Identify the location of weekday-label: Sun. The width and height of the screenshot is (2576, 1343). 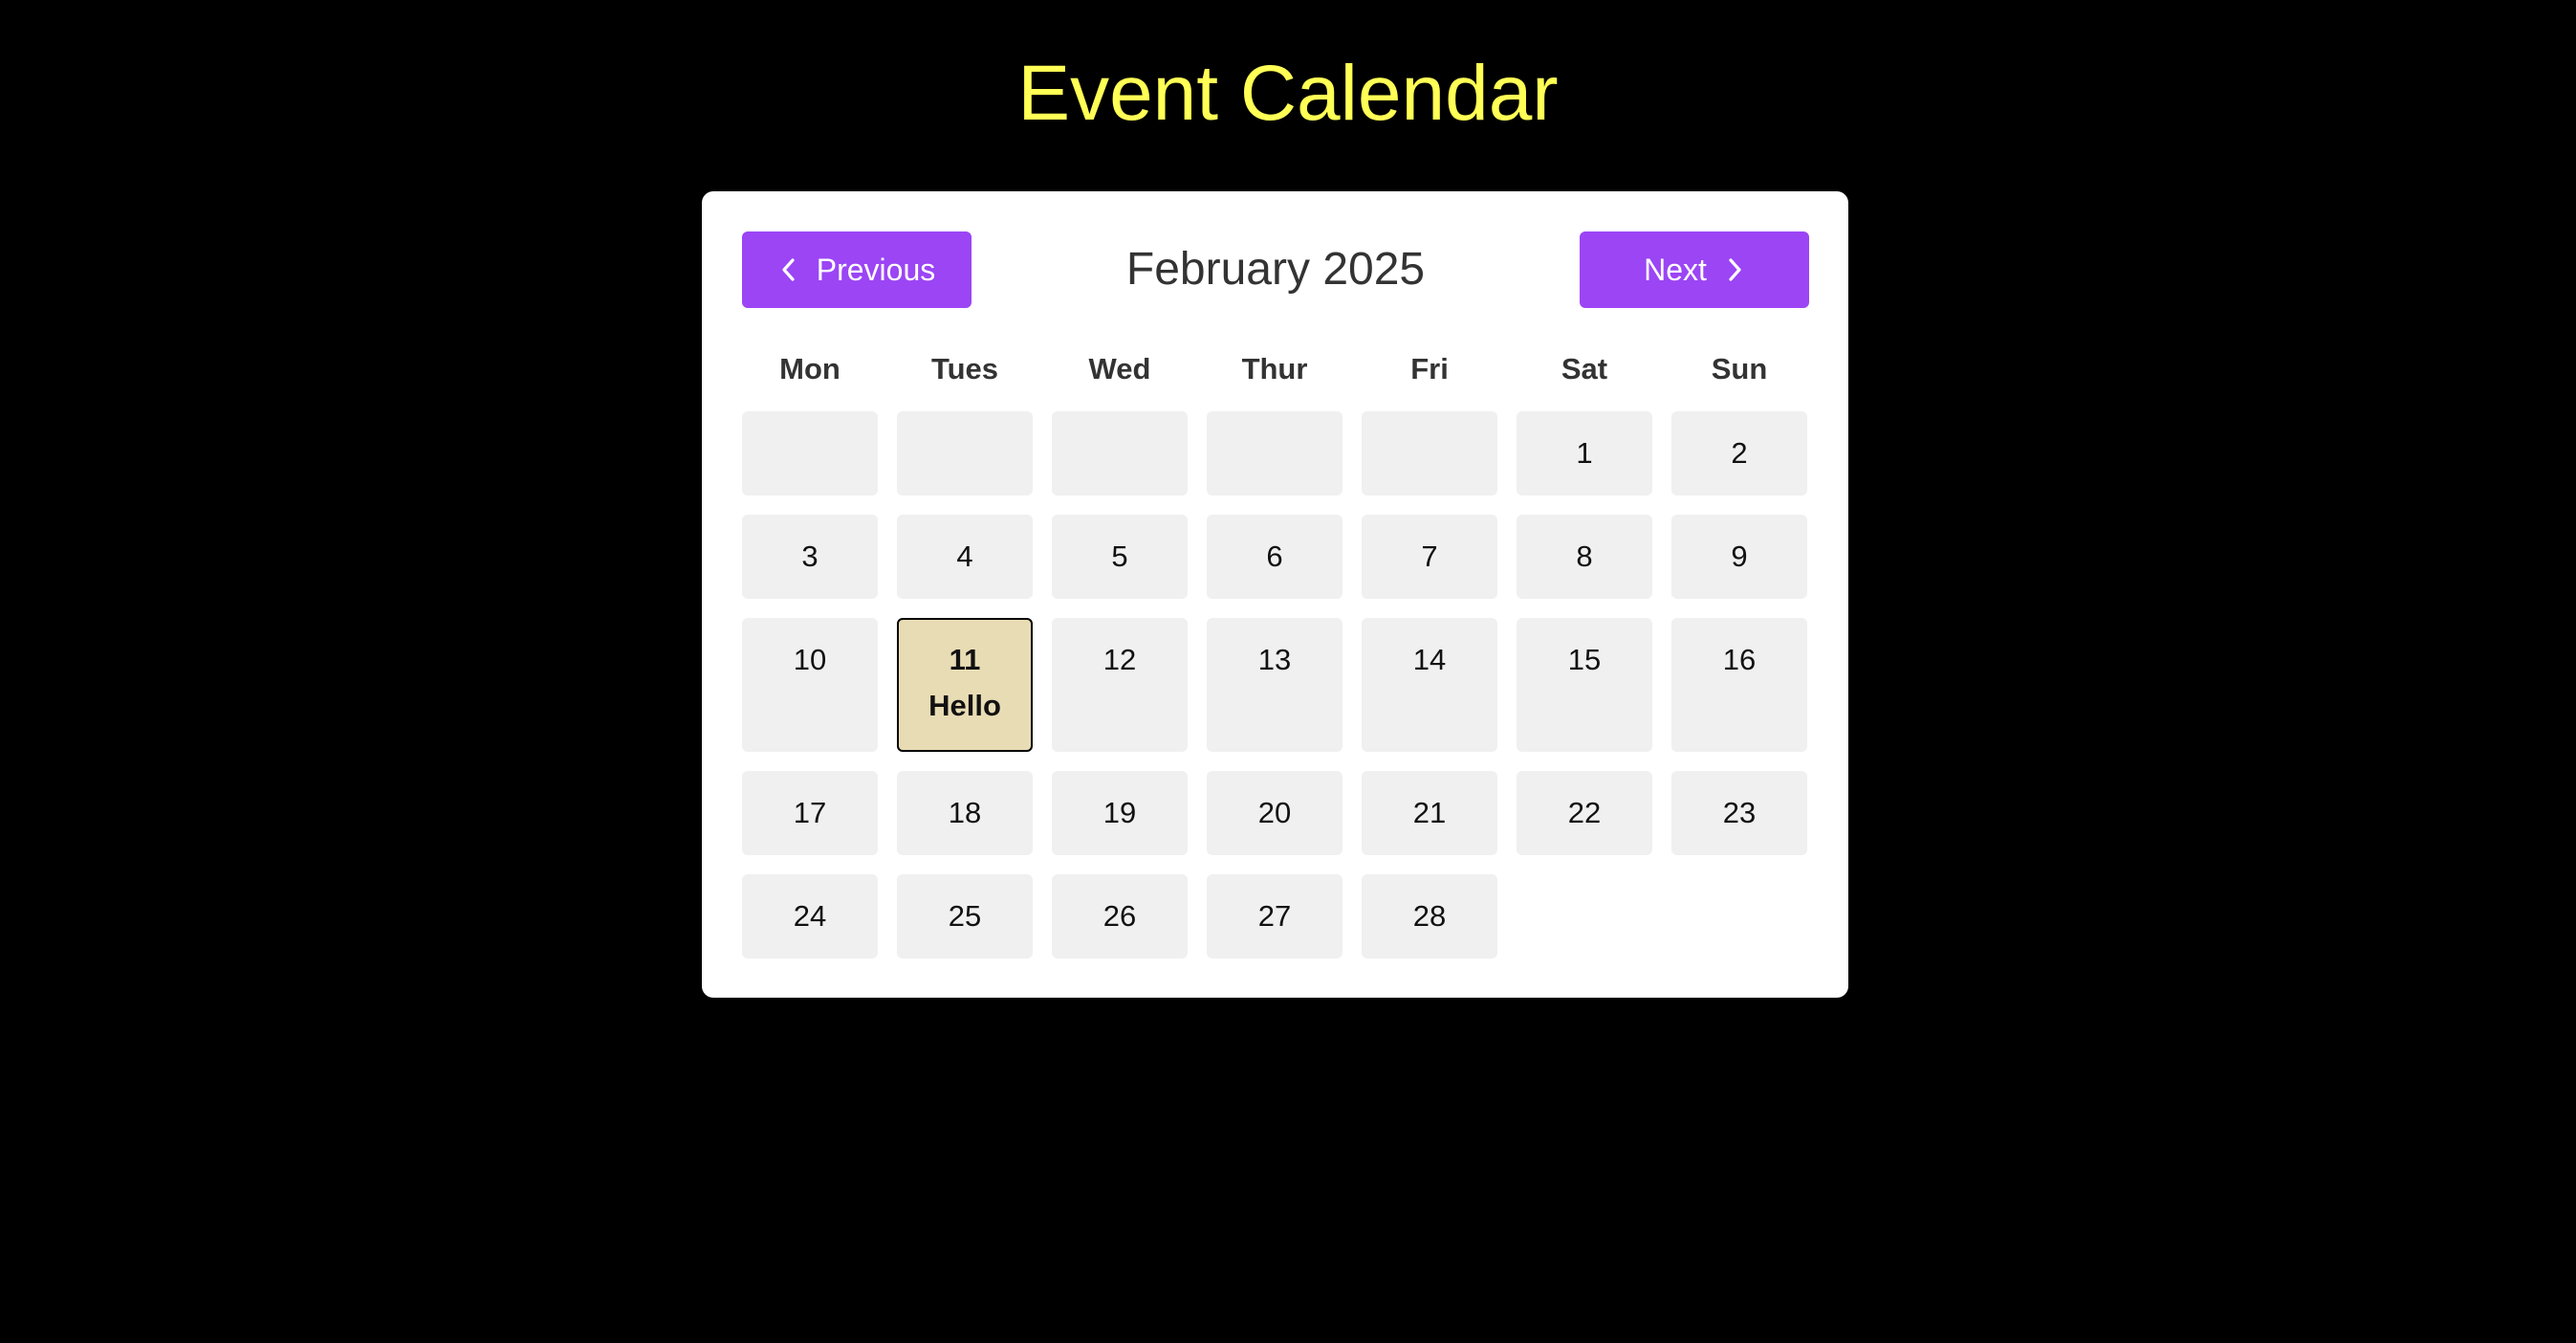
(1739, 368).